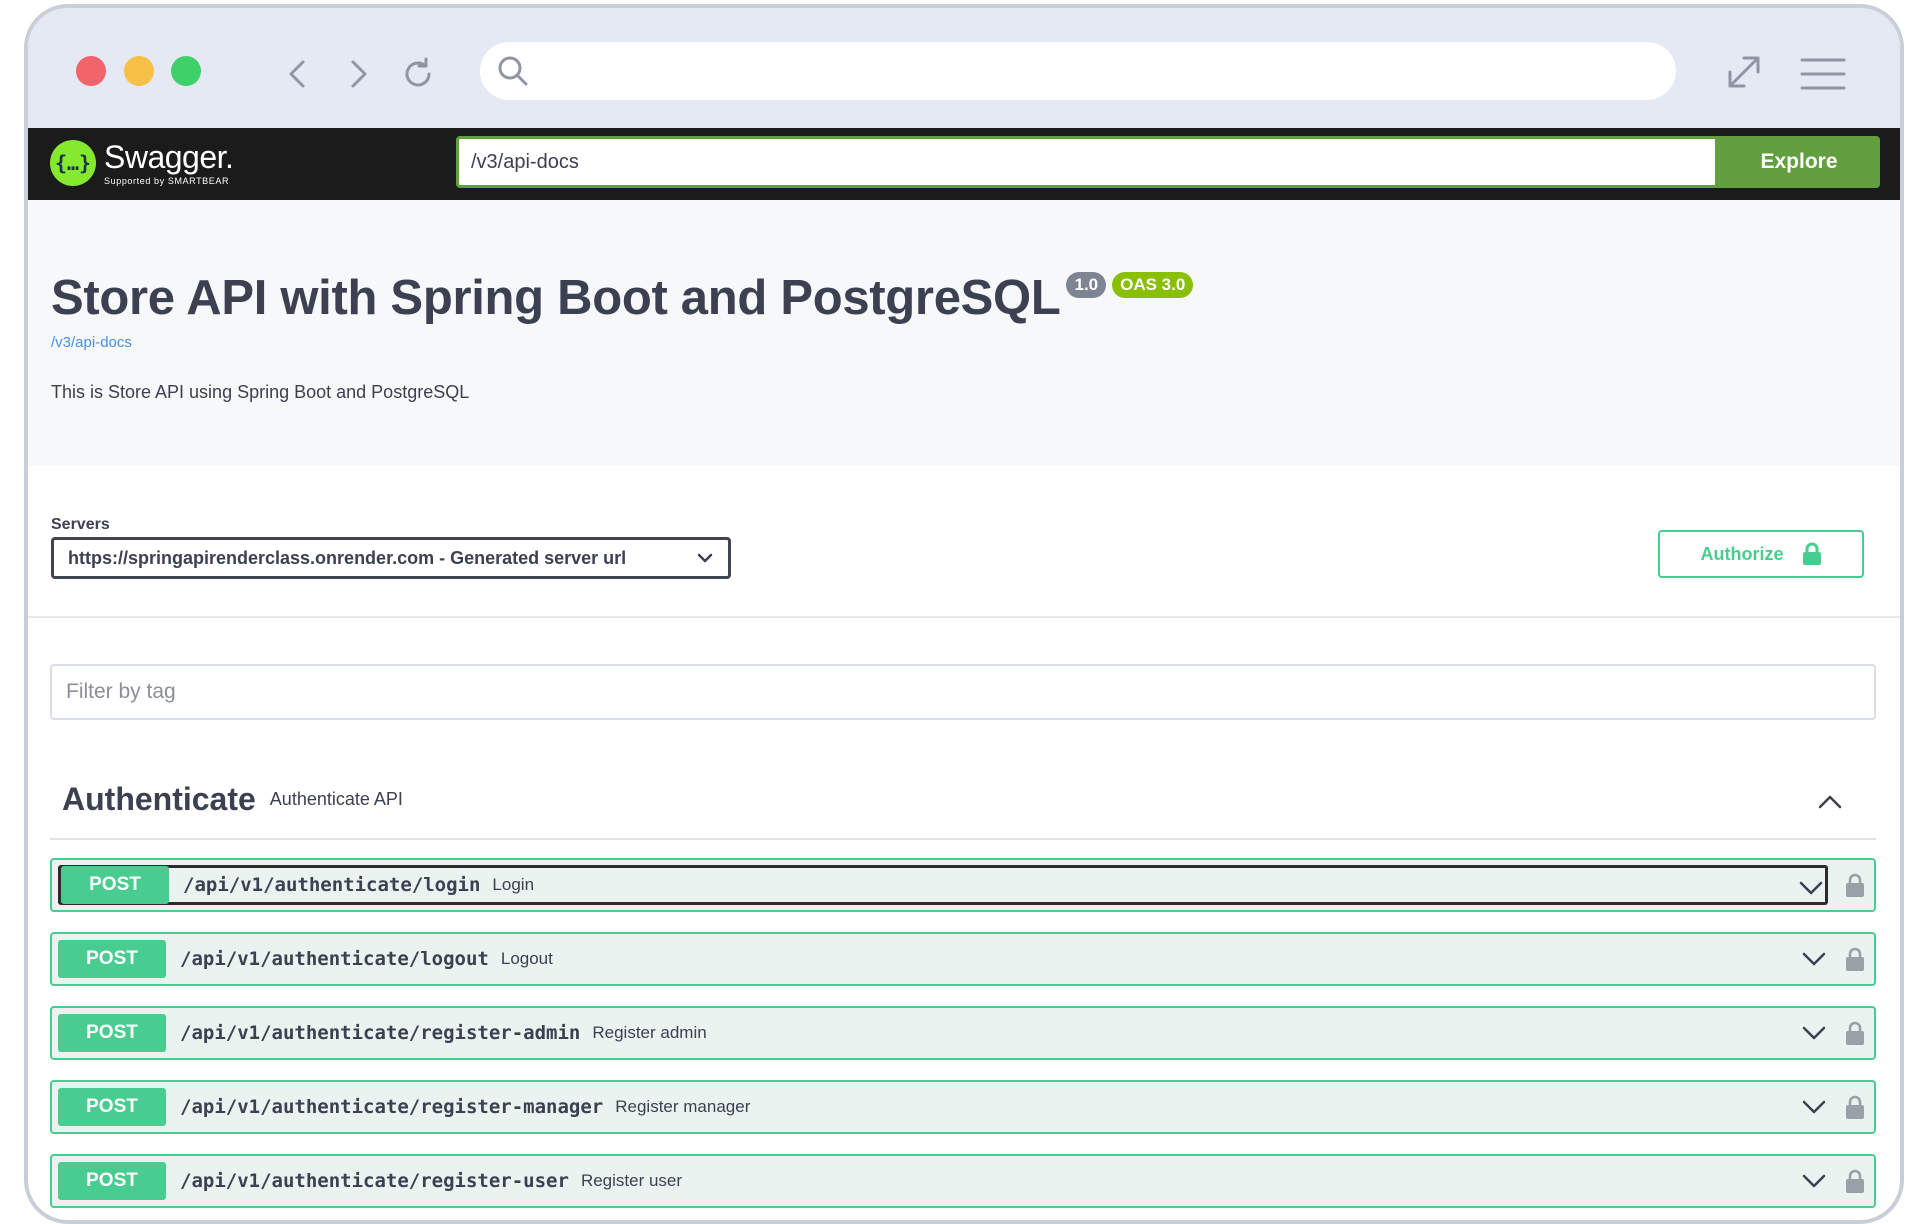 This screenshot has width=1920, height=1224. Describe the element at coordinates (91, 71) in the screenshot. I see `close-window-button` at that location.